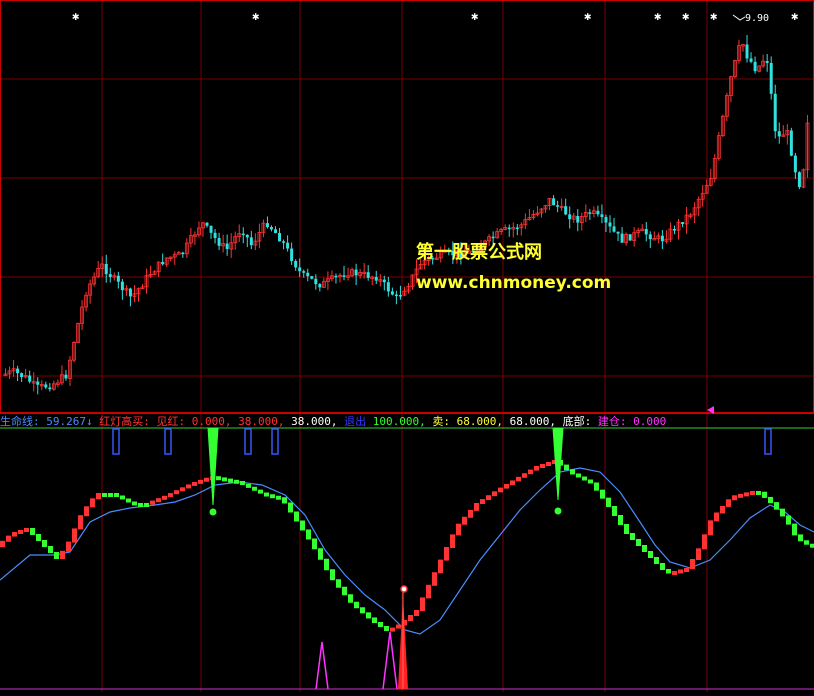 The width and height of the screenshot is (814, 696). Describe the element at coordinates (573, 421) in the screenshot. I see `indicator-header-label: 底部` at that location.